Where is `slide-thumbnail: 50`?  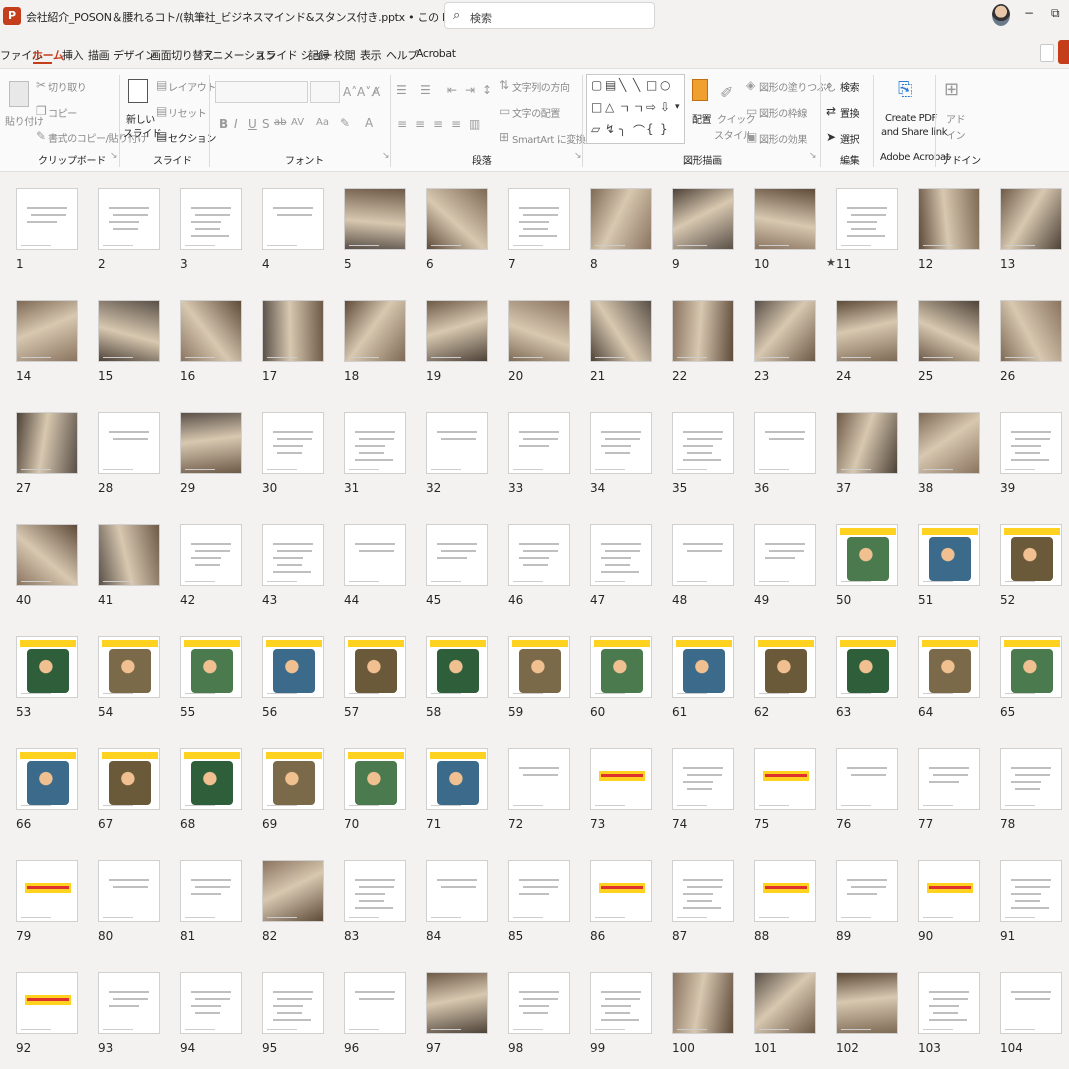
slide-thumbnail: 50 is located at coordinates (867, 565).